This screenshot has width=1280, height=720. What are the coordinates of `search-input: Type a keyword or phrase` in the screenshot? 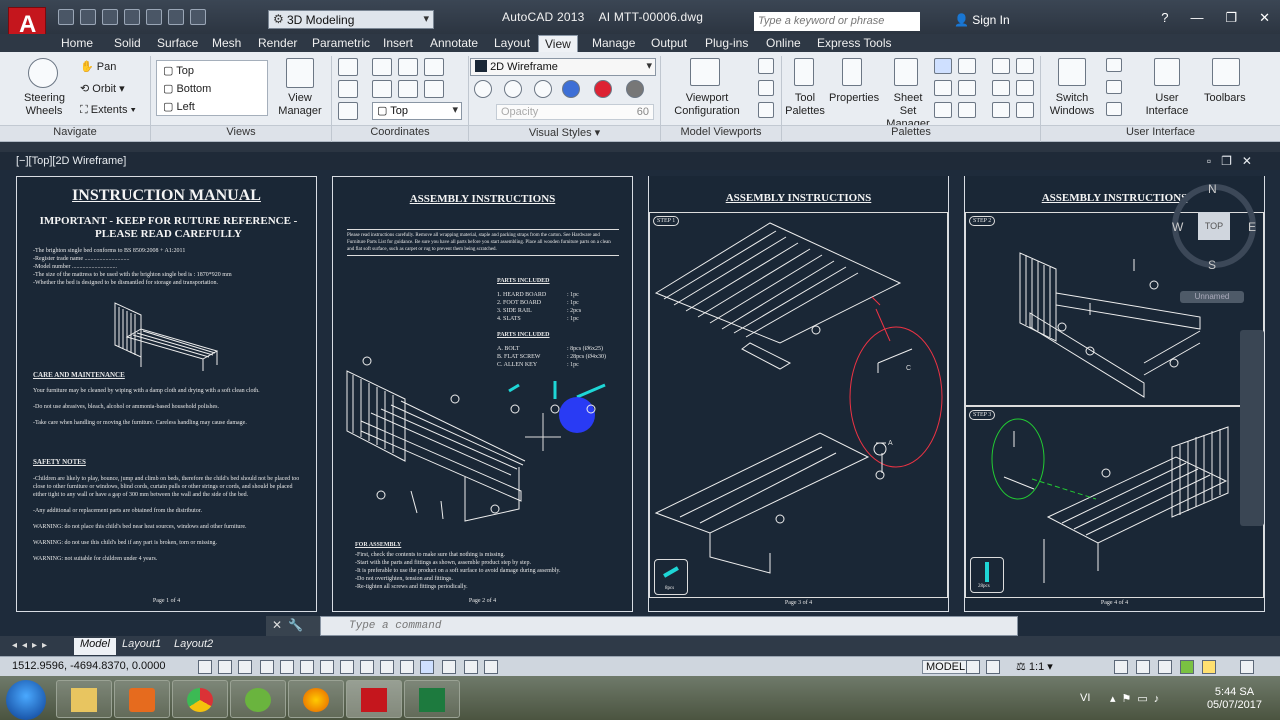 It's located at (837, 21).